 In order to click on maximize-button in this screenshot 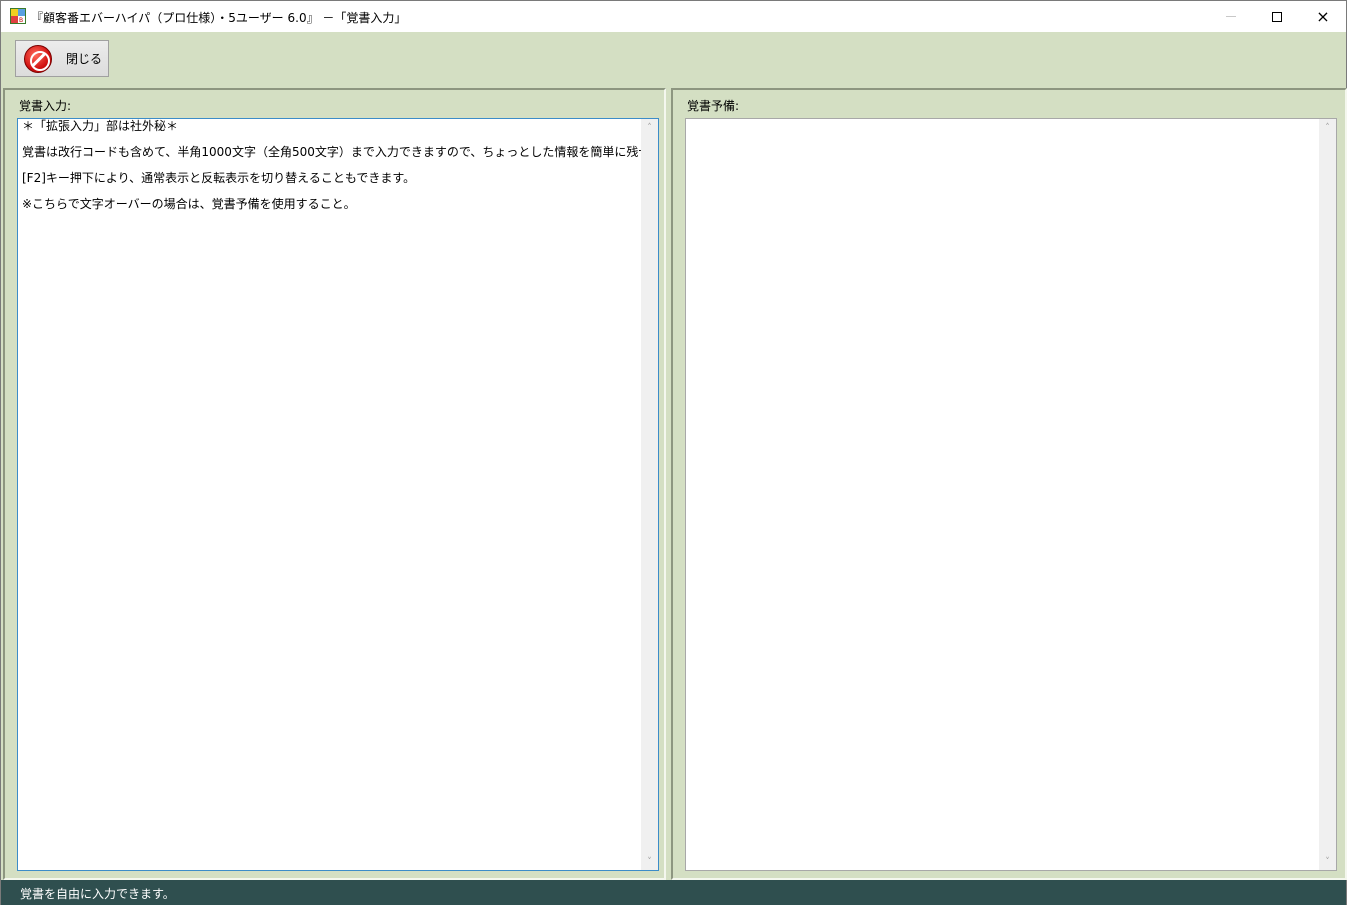, I will do `click(1277, 16)`.